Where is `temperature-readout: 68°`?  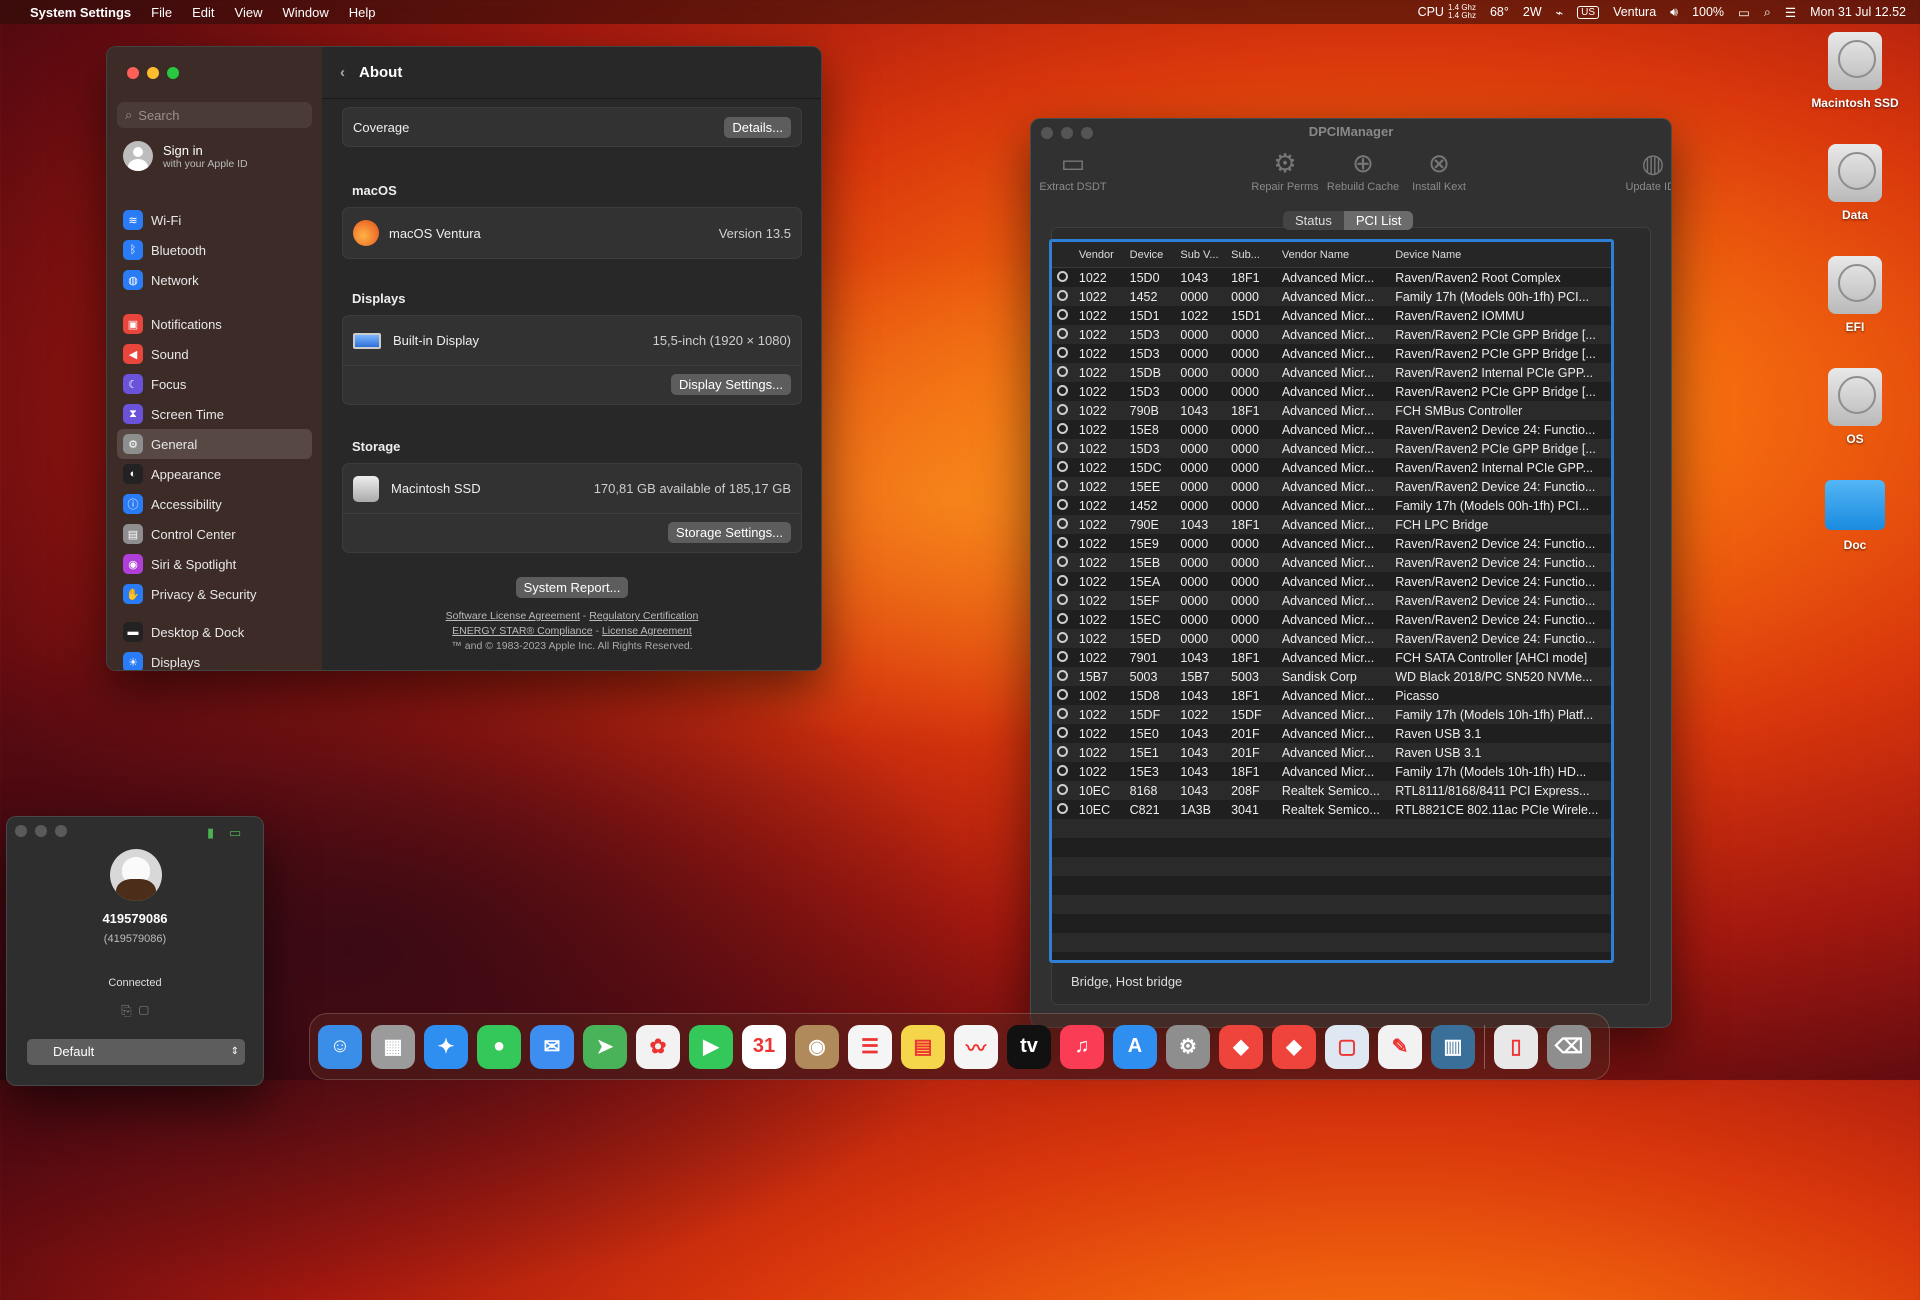 temperature-readout: 68° is located at coordinates (1499, 12).